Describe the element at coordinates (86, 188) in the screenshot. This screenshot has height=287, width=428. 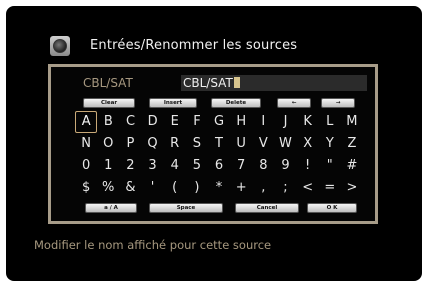
I see `key: $` at that location.